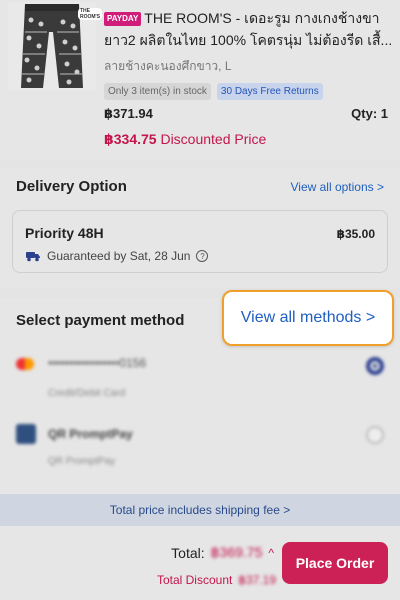 The image size is (400, 600). Describe the element at coordinates (375, 366) in the screenshot. I see `radio-selected-icon` at that location.